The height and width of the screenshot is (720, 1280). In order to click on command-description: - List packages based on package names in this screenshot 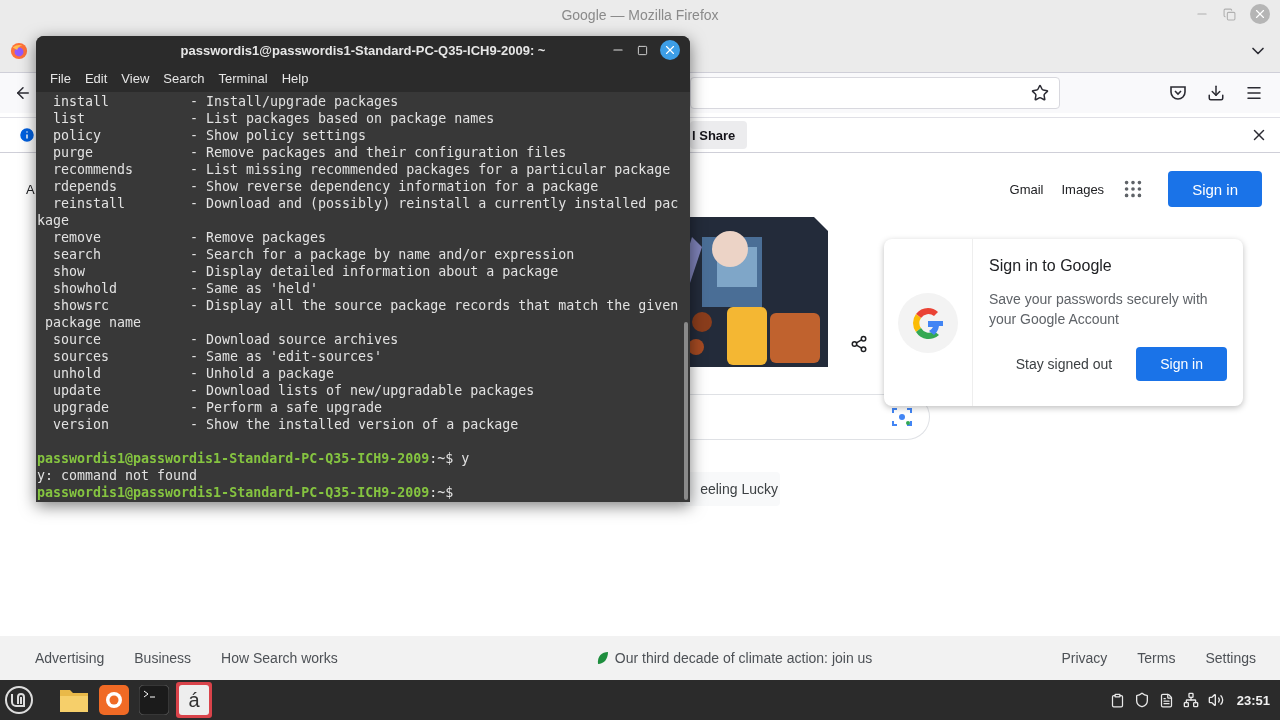, I will do `click(342, 118)`.